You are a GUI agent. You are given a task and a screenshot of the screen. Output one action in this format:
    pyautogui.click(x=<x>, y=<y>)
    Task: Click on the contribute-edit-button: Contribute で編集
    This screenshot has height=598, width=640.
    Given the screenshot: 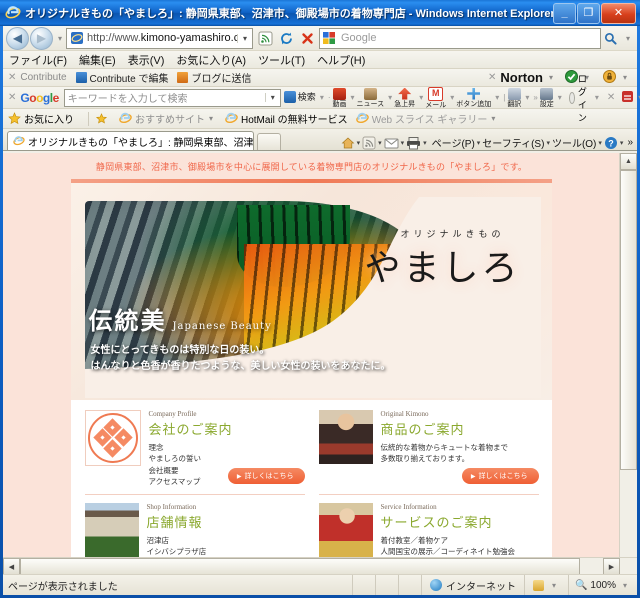 What is the action you would take?
    pyautogui.click(x=121, y=77)
    